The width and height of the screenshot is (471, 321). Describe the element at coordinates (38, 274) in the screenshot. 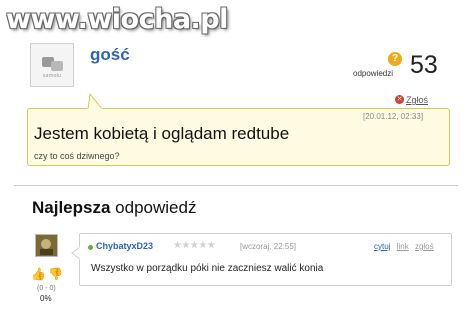

I see `thumb-up-icon: 👍` at that location.